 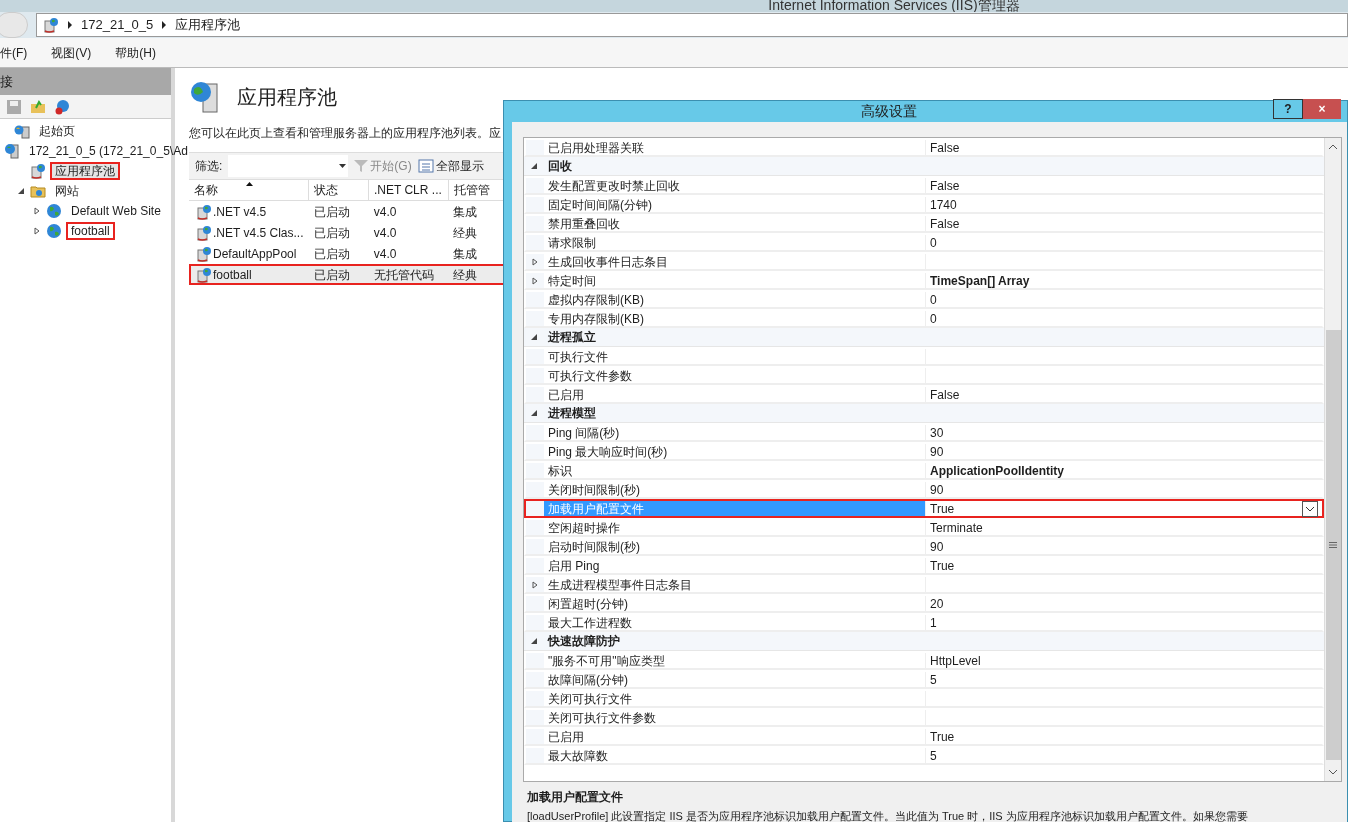 I want to click on table-row: DefaultAppPool 已启动 v4.0 集成, so click(x=349, y=253).